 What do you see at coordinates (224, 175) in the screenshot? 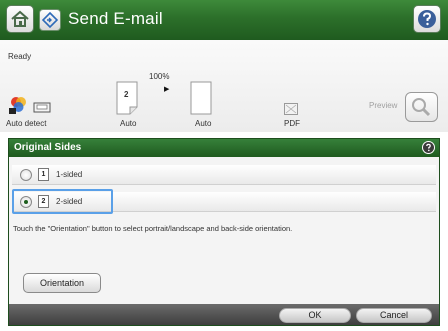
I see `option-1-sided: 1 1-sided` at bounding box center [224, 175].